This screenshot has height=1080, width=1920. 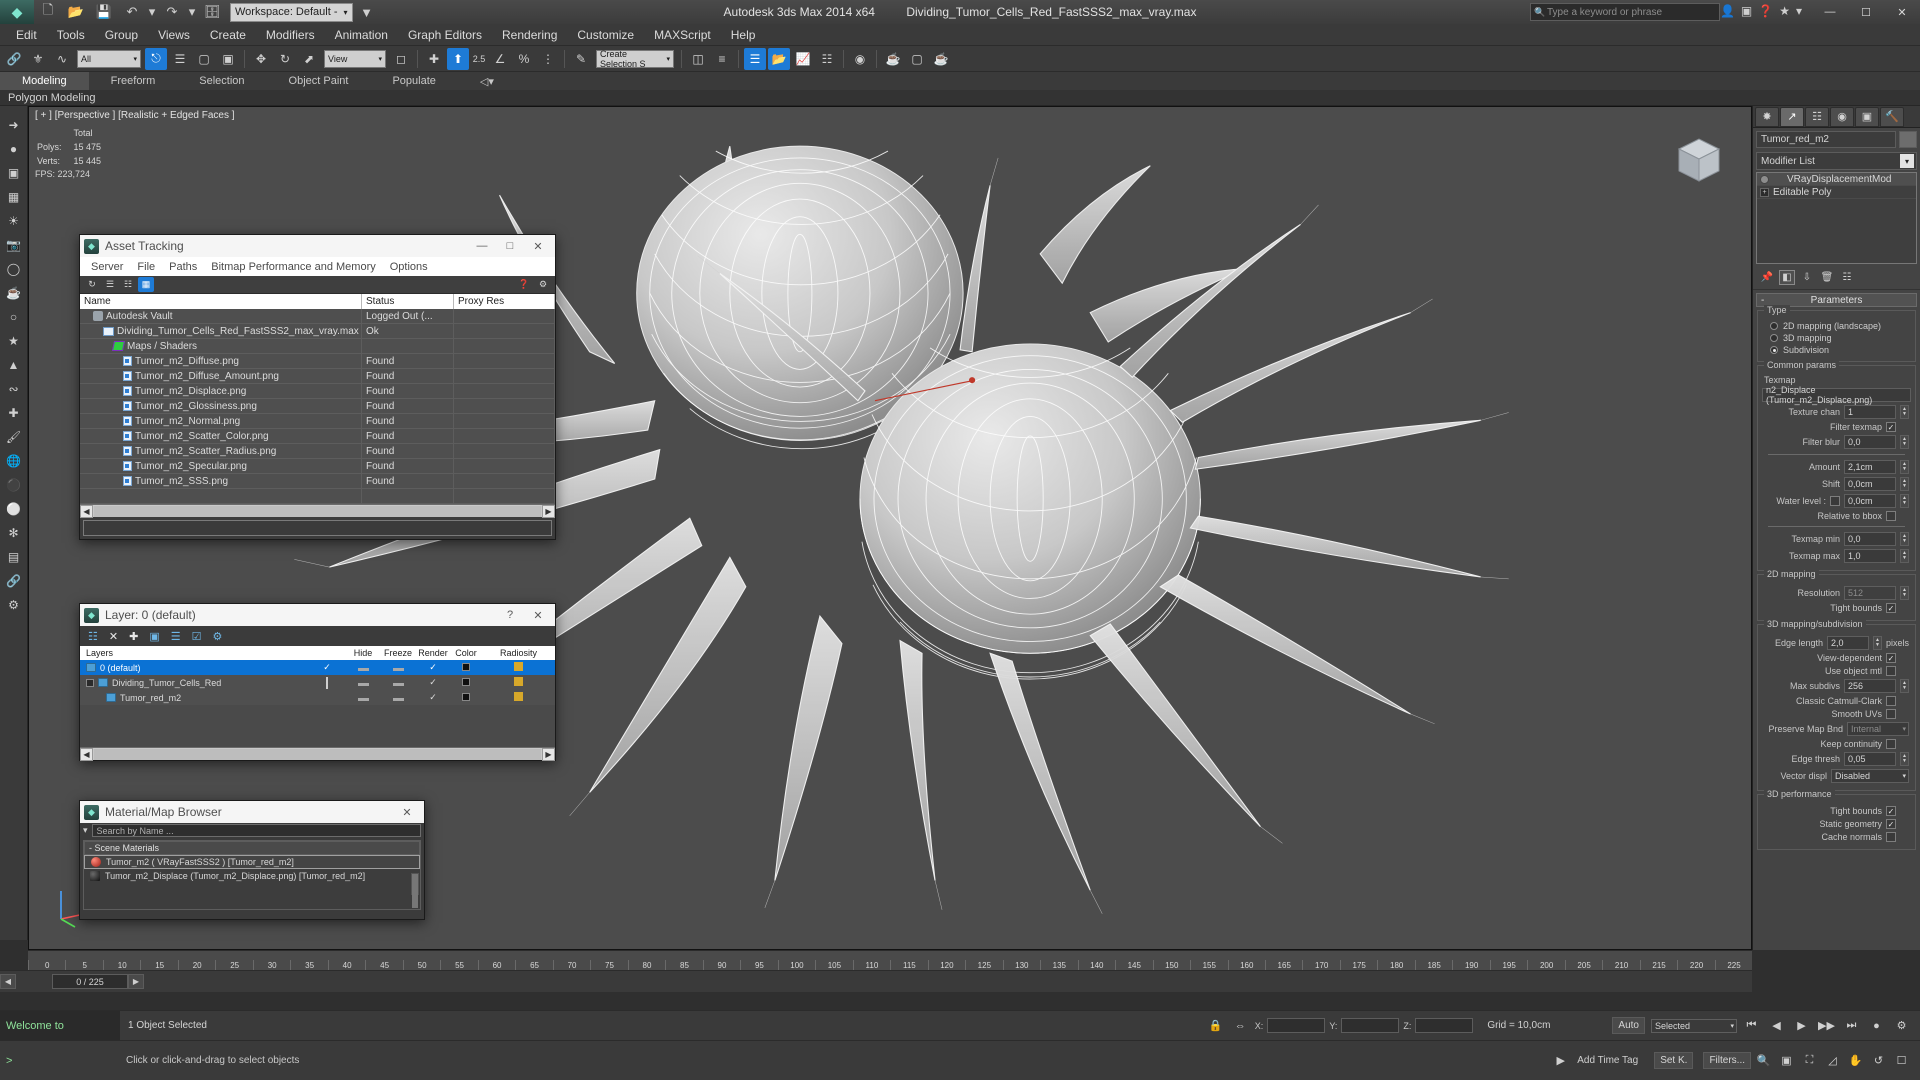 What do you see at coordinates (1764, 192) in the screenshot?
I see `expand-icon: +` at bounding box center [1764, 192].